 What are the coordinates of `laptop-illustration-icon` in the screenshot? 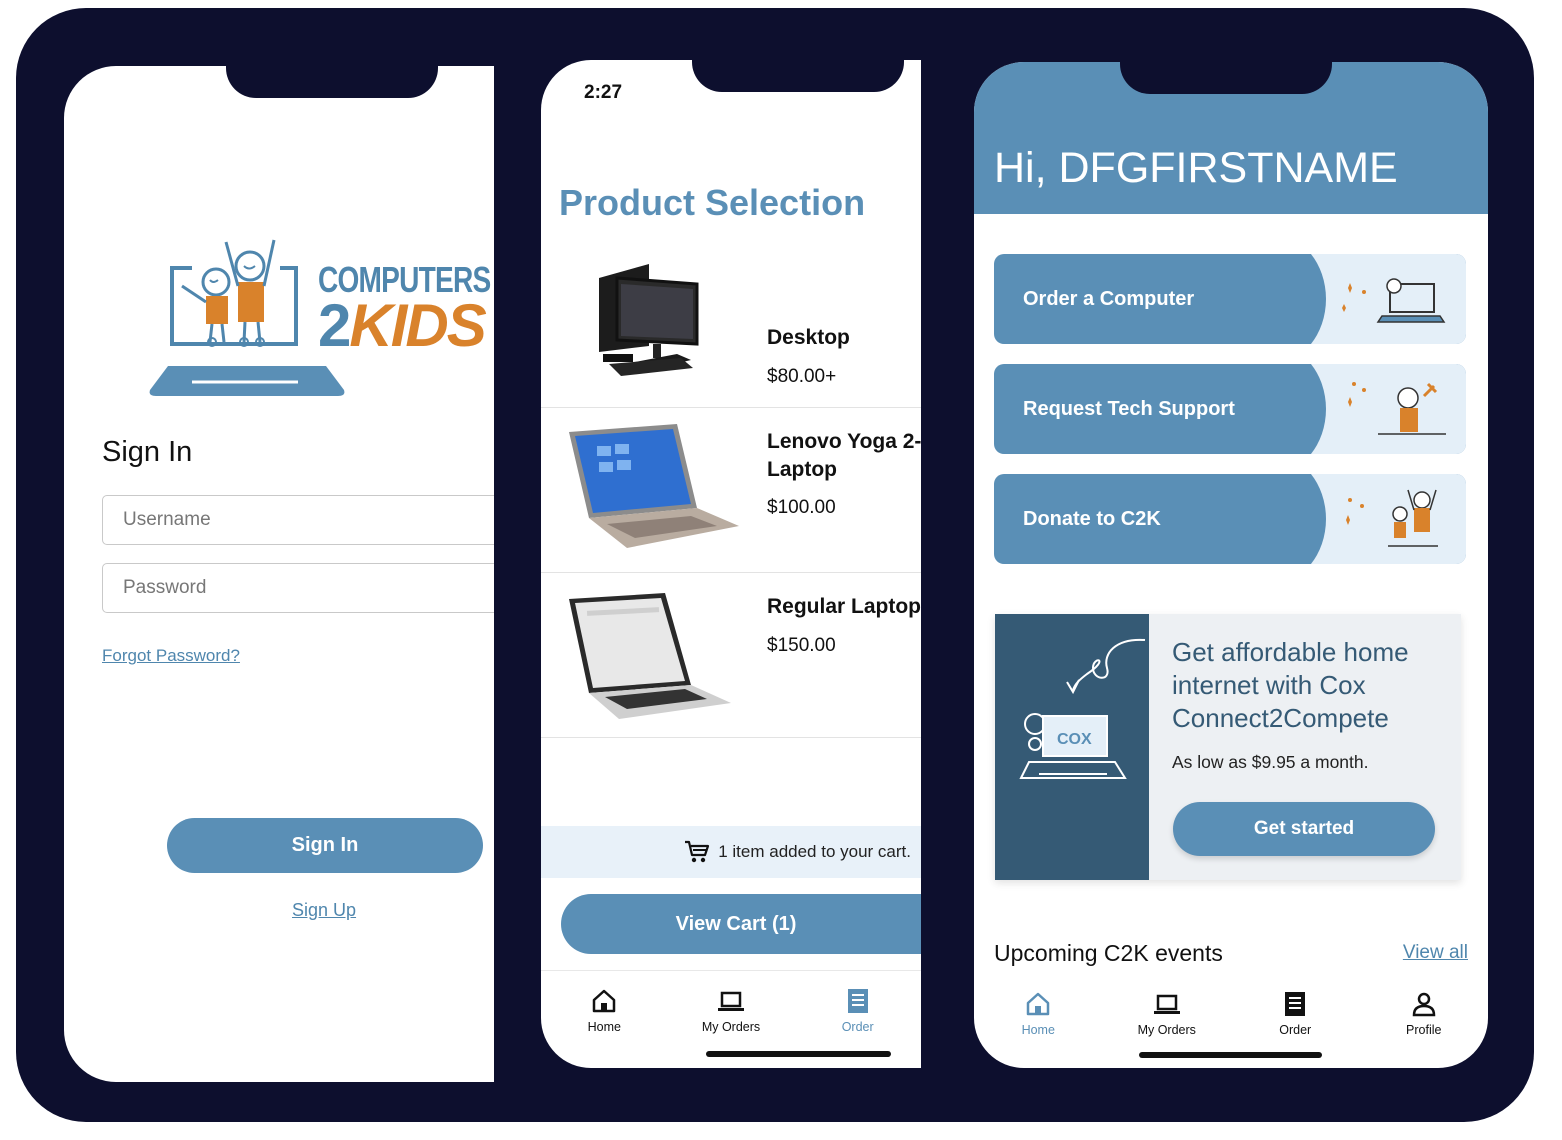 It's located at (1394, 300).